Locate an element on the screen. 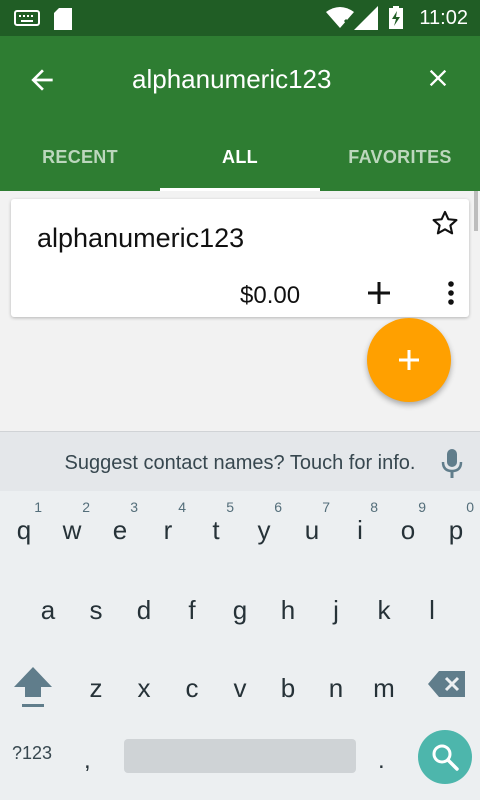  backspace-icon is located at coordinates (447, 684).